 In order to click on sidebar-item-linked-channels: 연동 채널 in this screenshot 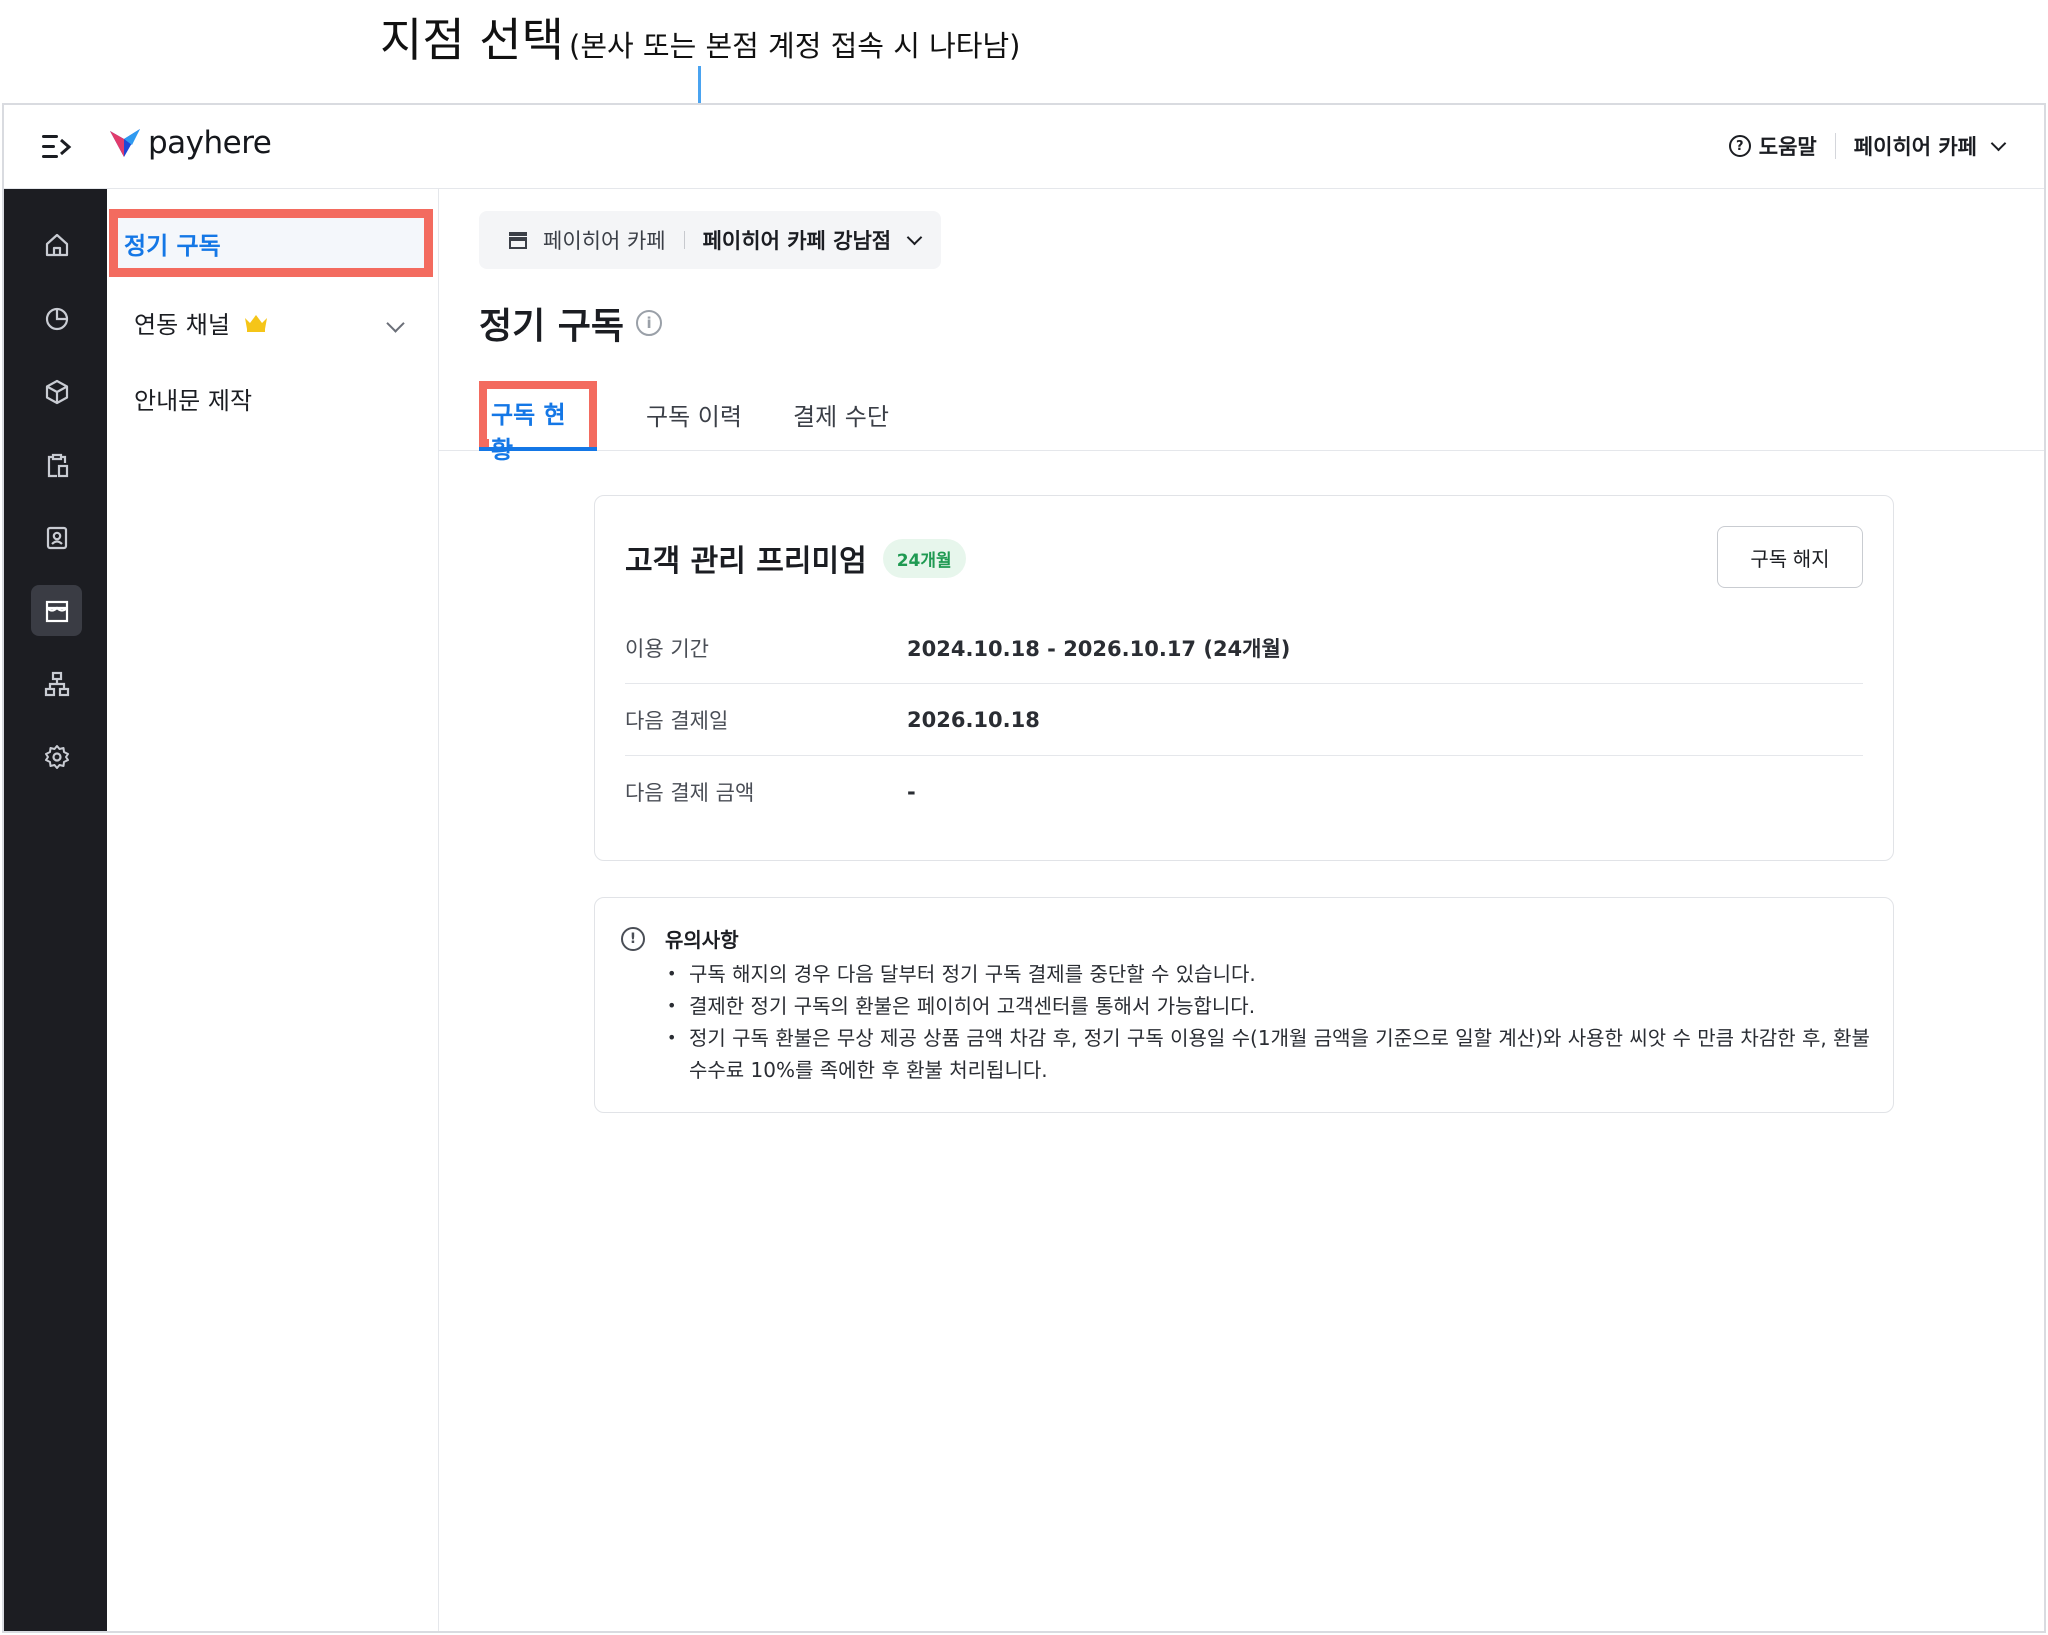, I will do `click(201, 322)`.